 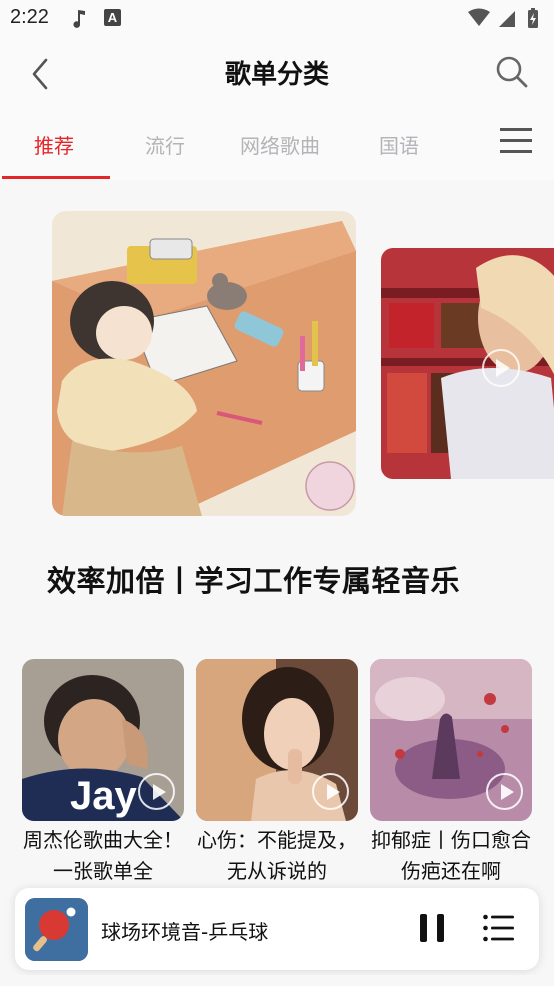 What do you see at coordinates (103, 740) in the screenshot?
I see `playlist-cover: Jay` at bounding box center [103, 740].